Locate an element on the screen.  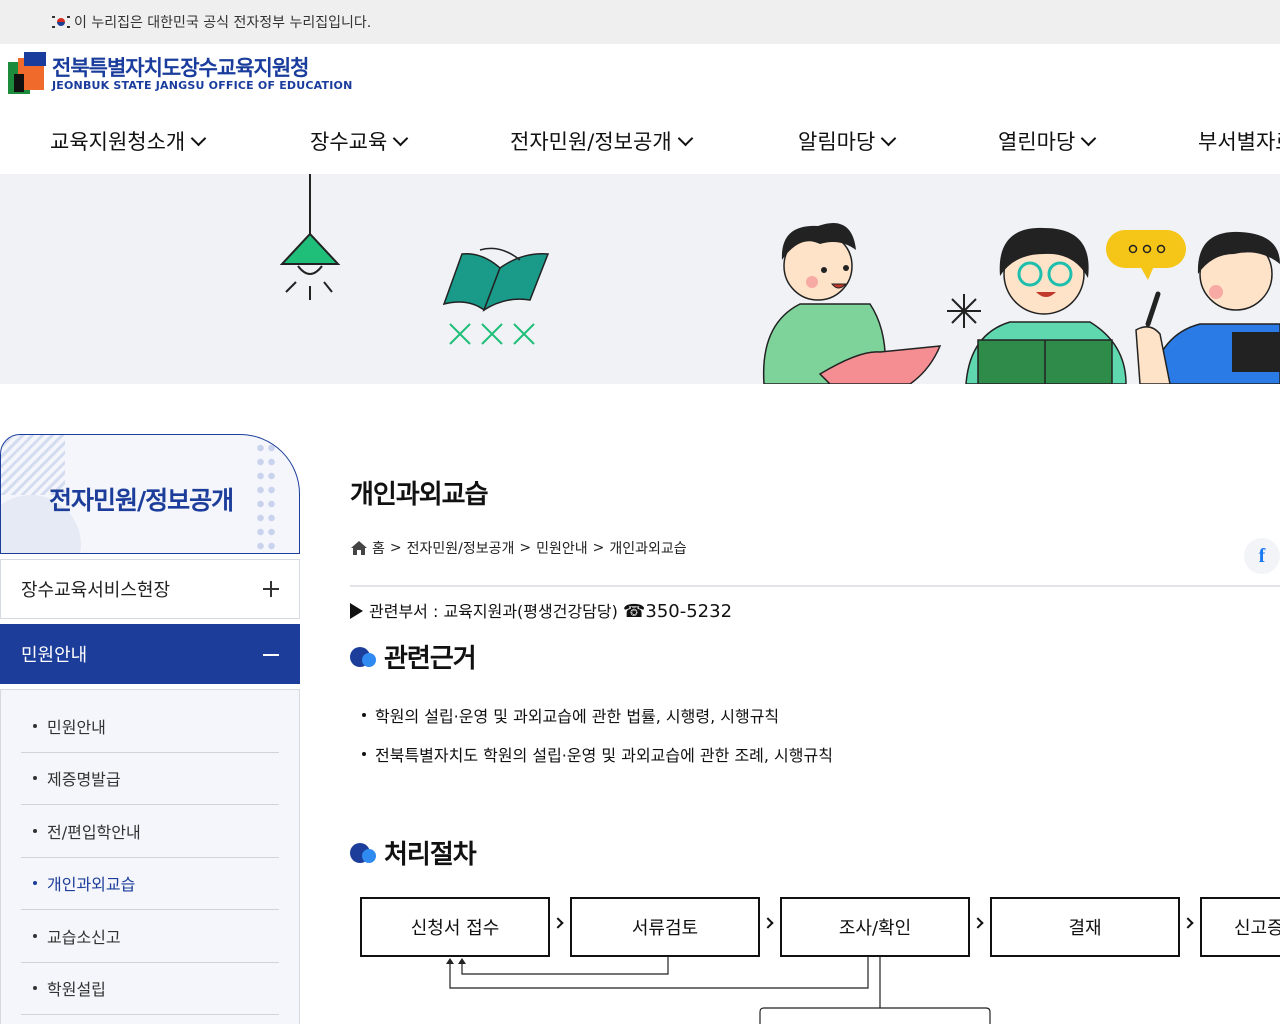
section-heading-basis: 관련근거 is located at coordinates (413, 656).